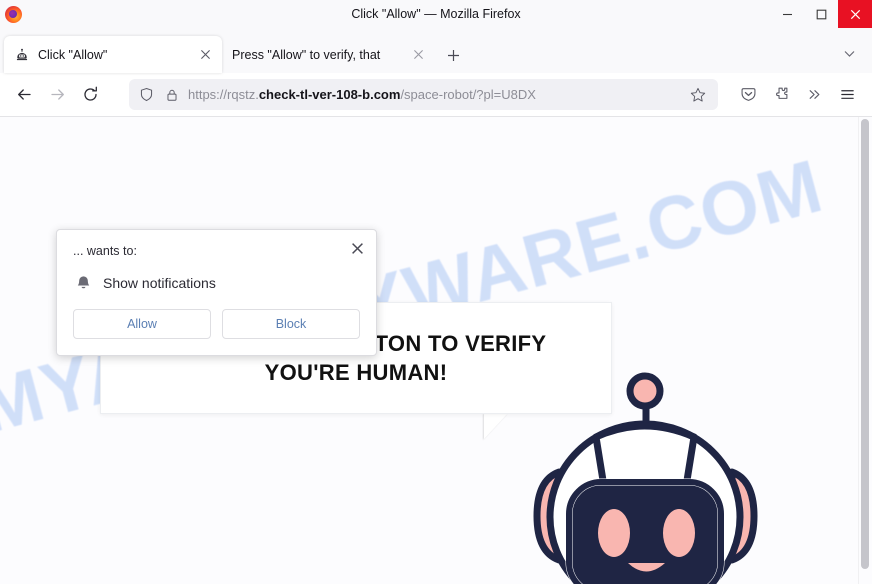  I want to click on tab-press-allow: Press "Allow" to verify, that, so click(327, 54).